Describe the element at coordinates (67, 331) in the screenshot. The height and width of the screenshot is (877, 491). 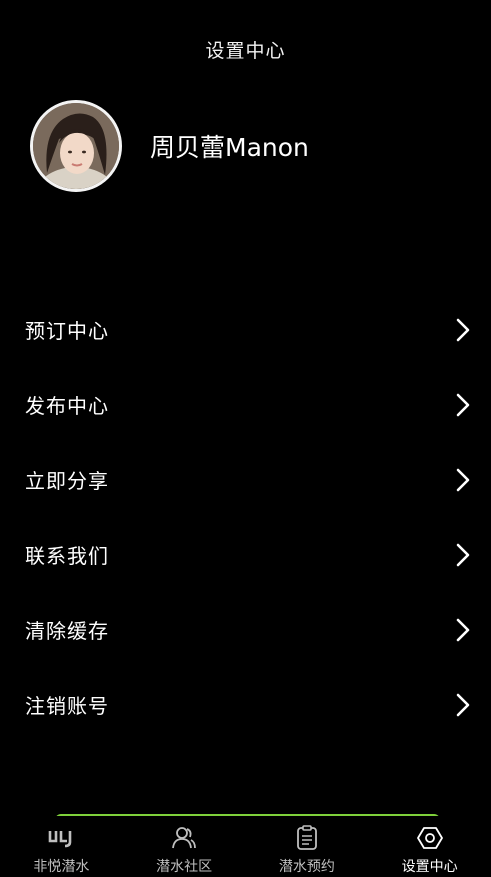
I see `menu-item-label: 预订中心` at that location.